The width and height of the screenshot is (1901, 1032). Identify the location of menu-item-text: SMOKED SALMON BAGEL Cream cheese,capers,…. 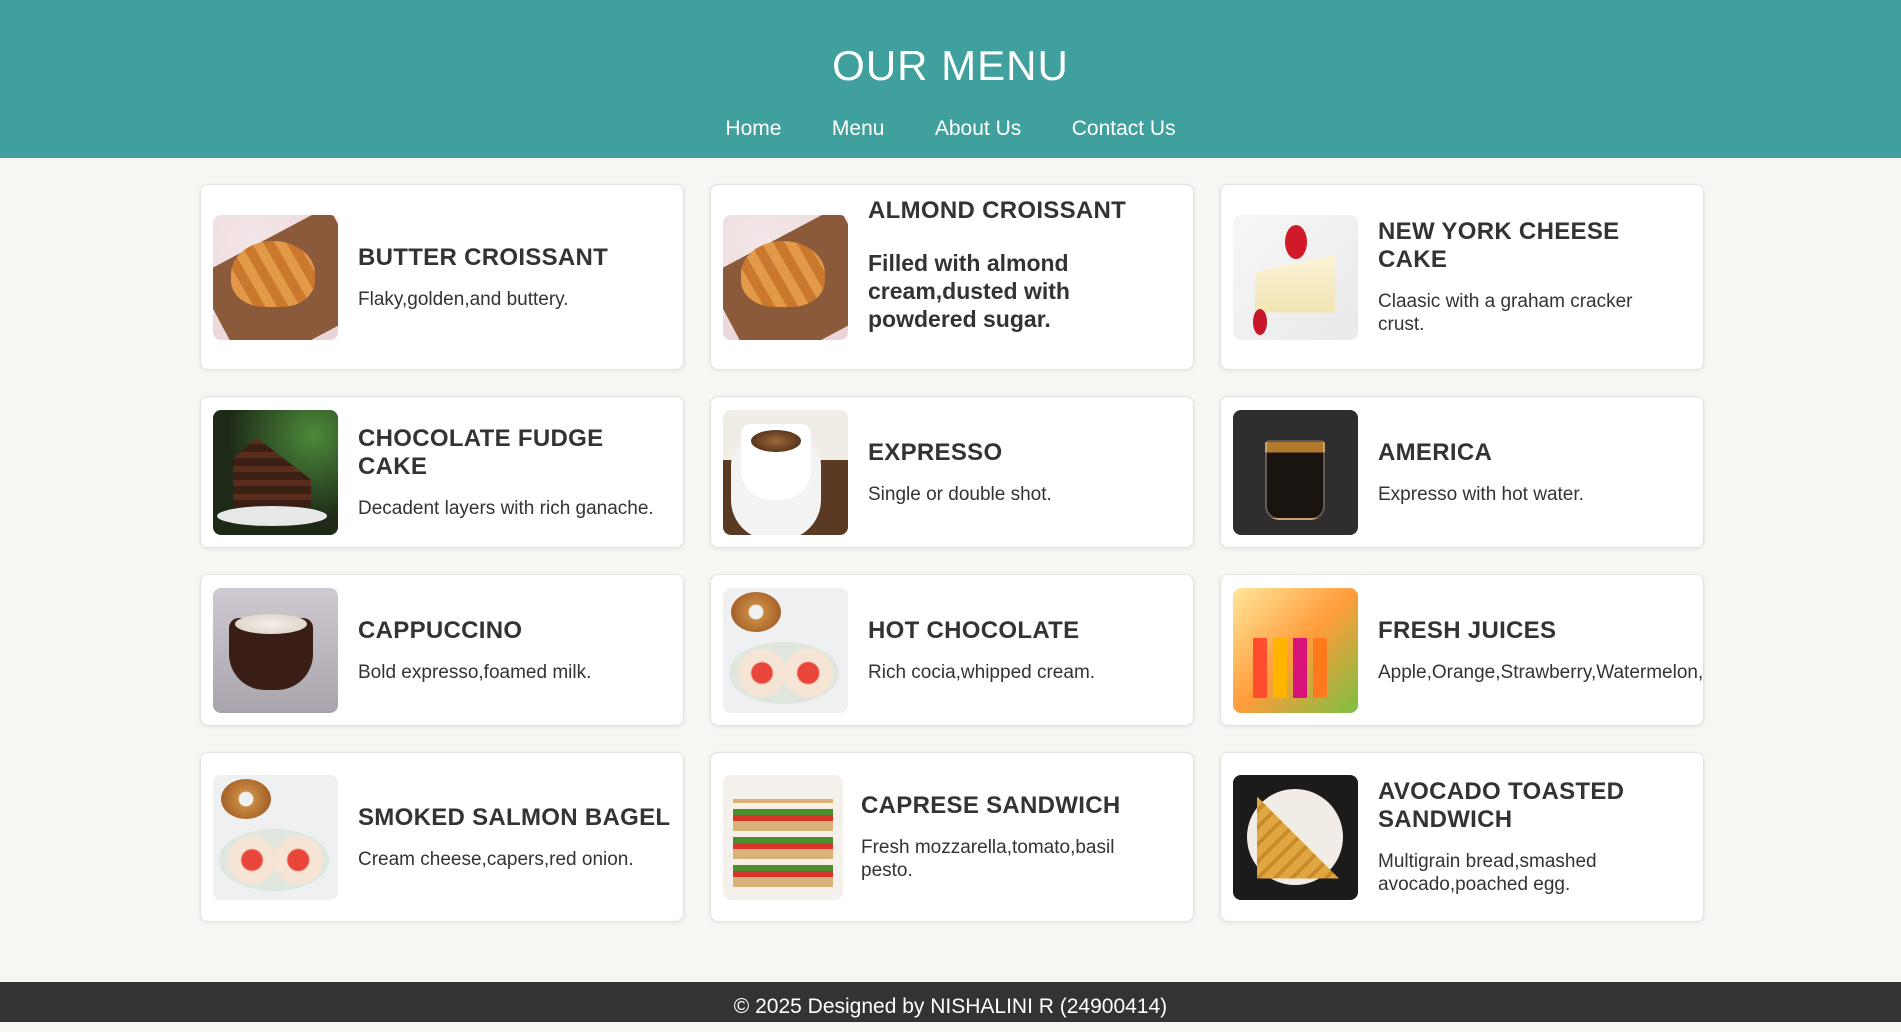
(514, 837).